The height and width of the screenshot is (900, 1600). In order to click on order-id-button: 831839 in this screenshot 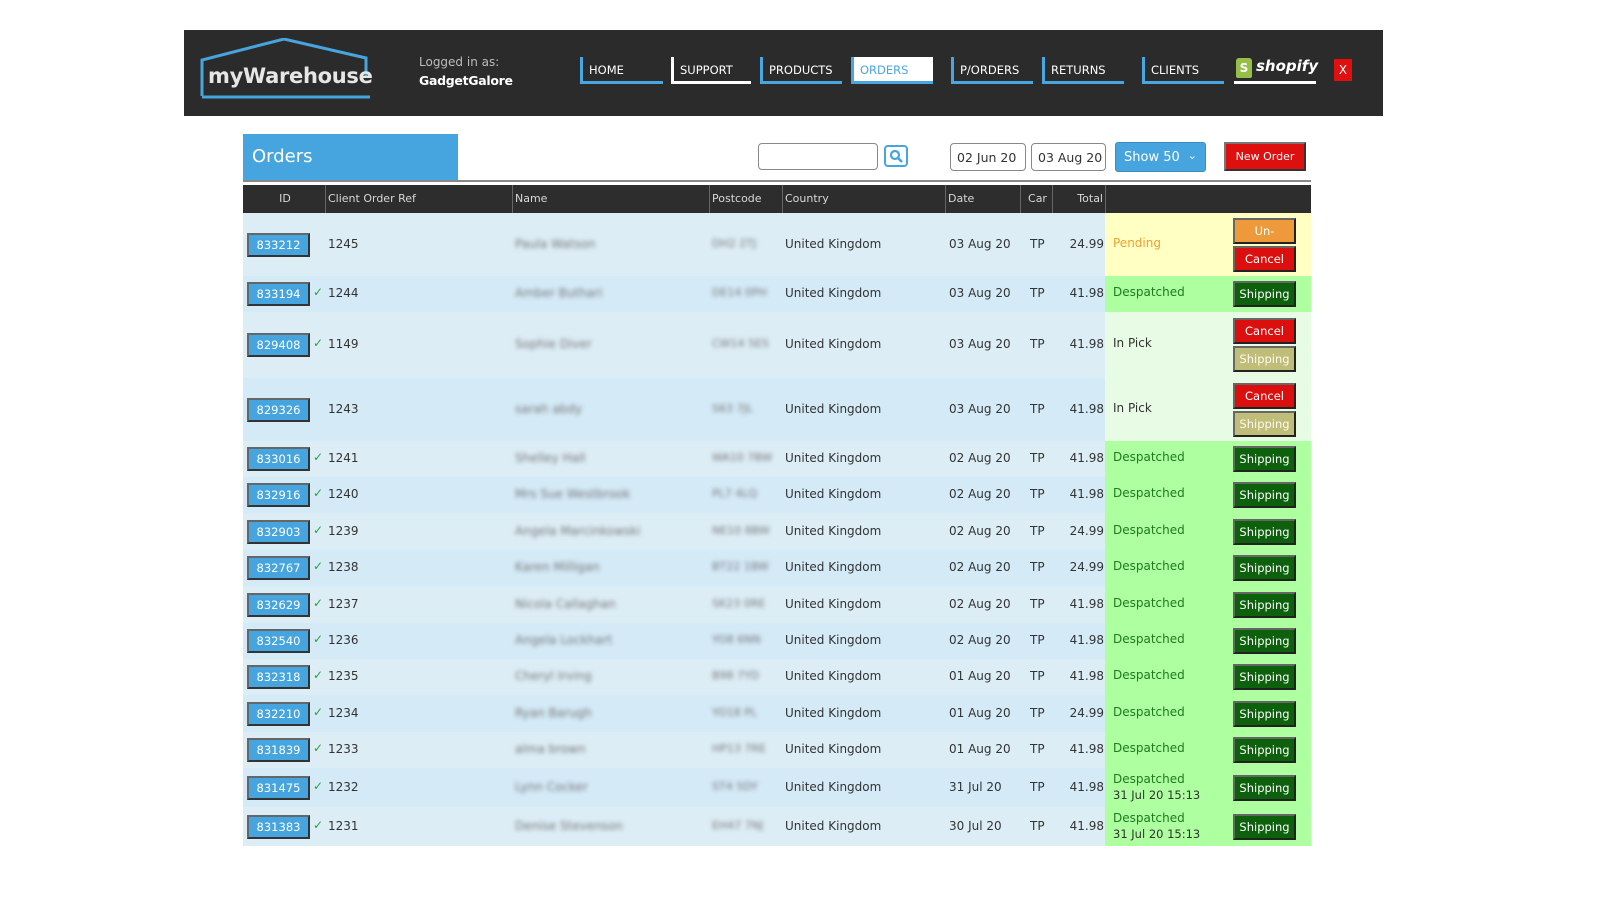, I will do `click(278, 750)`.